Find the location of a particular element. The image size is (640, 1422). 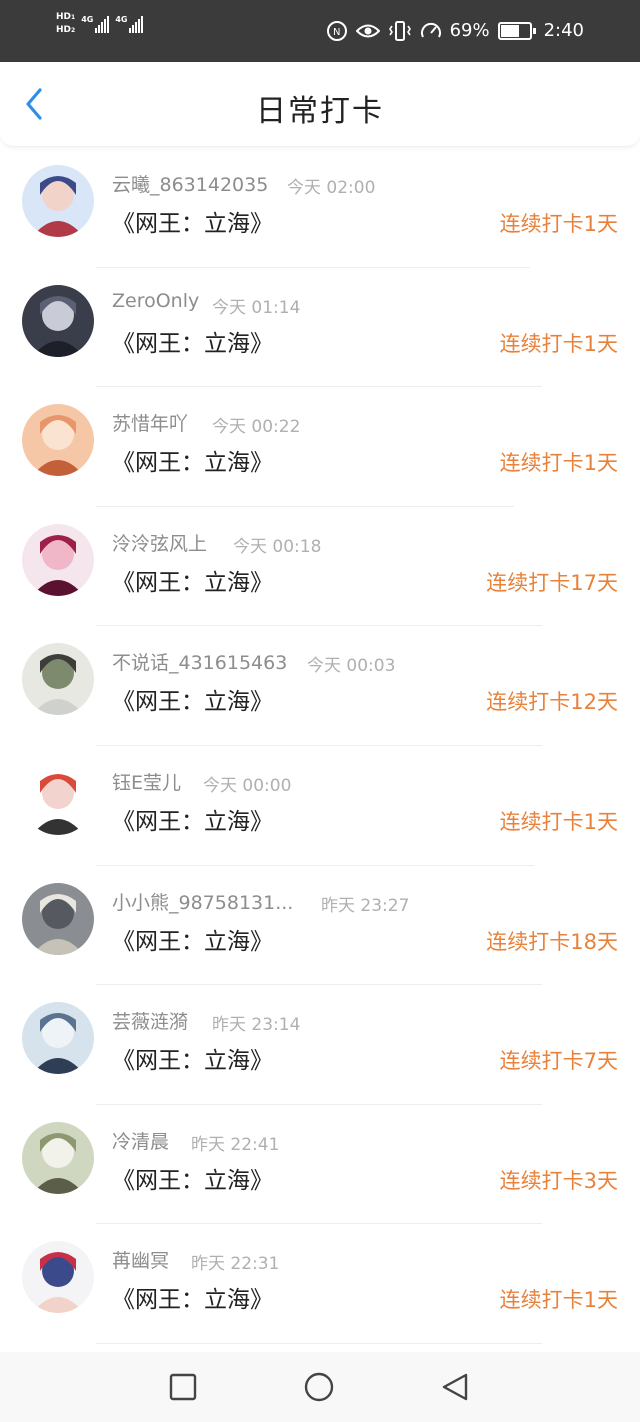

status-network: HD1 HD2 4G 4G is located at coordinates (100, 24).